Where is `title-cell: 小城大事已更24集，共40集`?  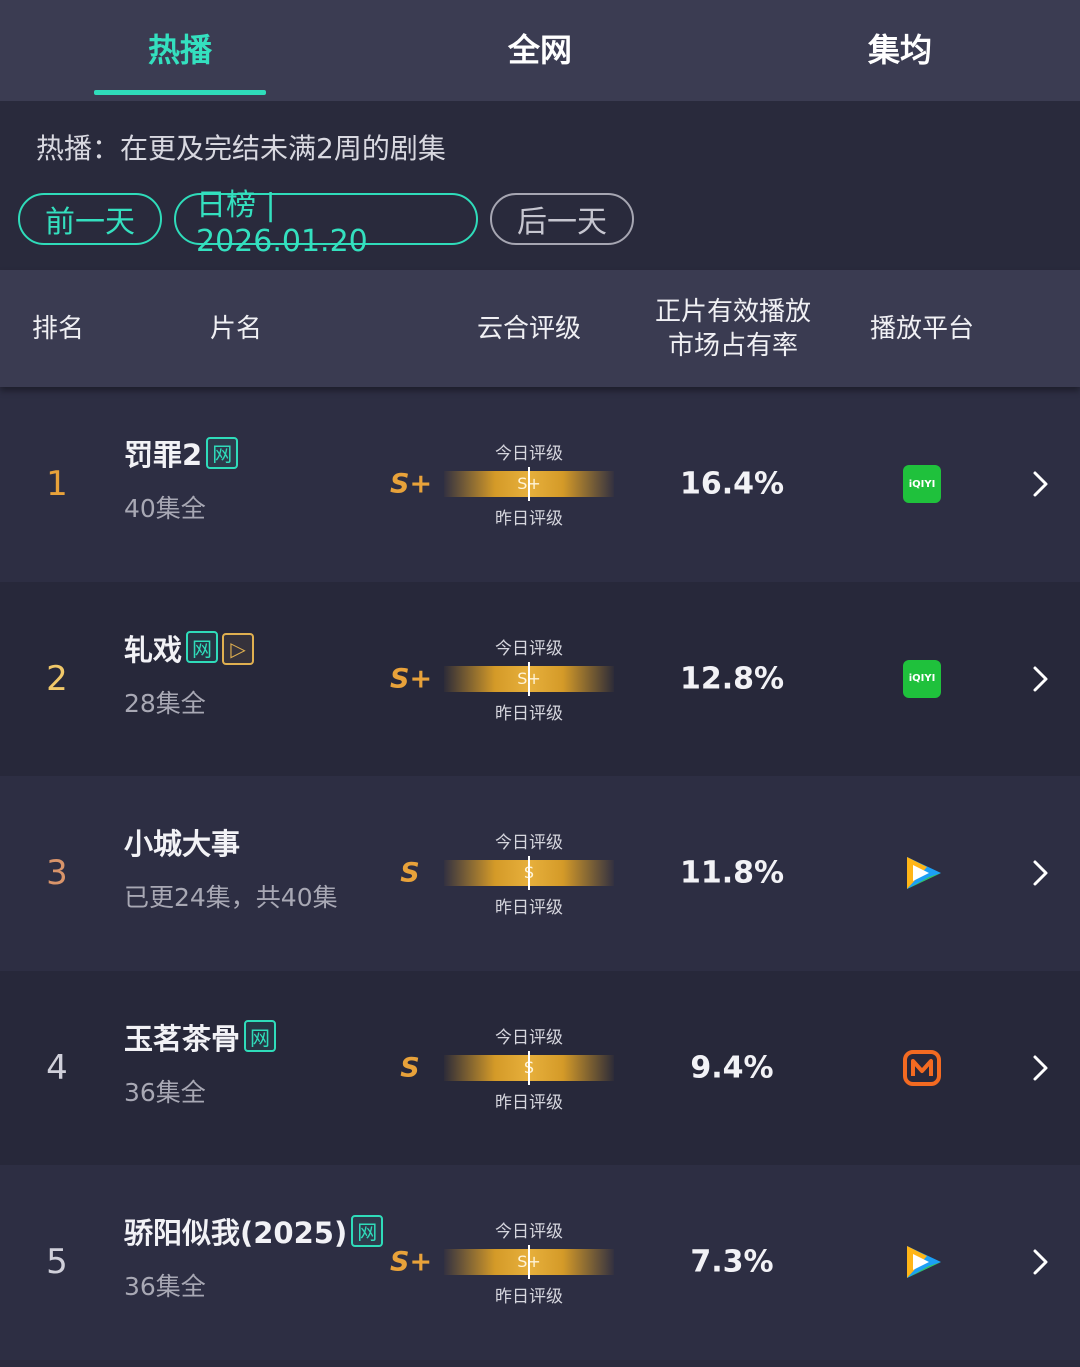
title-cell: 小城大事已更24集，共40集 is located at coordinates (254, 869).